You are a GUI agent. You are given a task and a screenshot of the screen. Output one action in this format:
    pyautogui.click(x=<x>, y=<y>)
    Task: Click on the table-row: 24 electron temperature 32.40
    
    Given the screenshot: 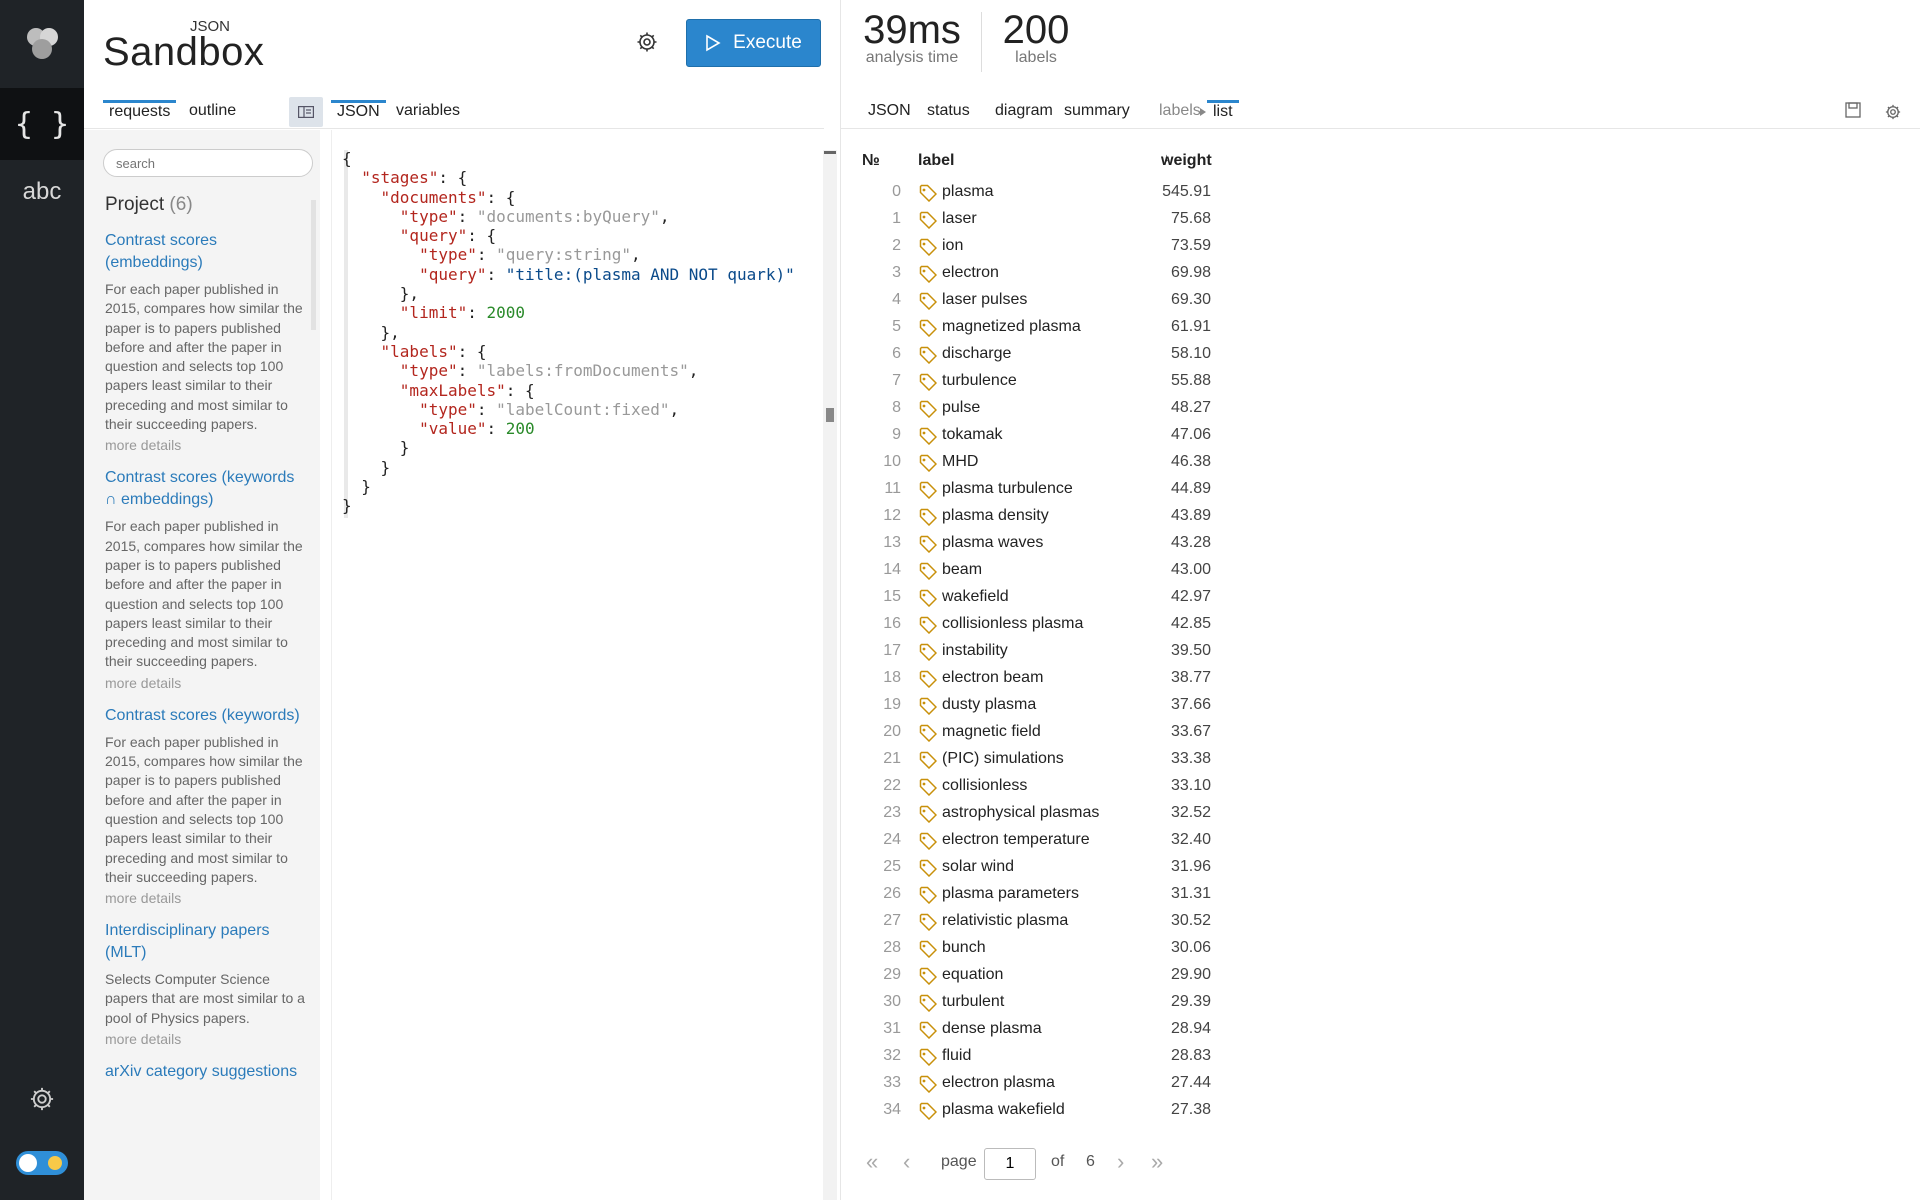 What is the action you would take?
    pyautogui.click(x=1071, y=841)
    